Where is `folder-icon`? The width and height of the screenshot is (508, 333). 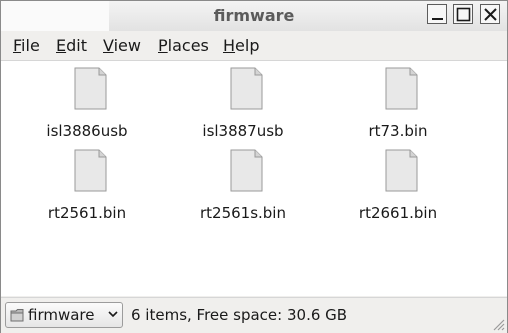
folder-icon is located at coordinates (17, 315).